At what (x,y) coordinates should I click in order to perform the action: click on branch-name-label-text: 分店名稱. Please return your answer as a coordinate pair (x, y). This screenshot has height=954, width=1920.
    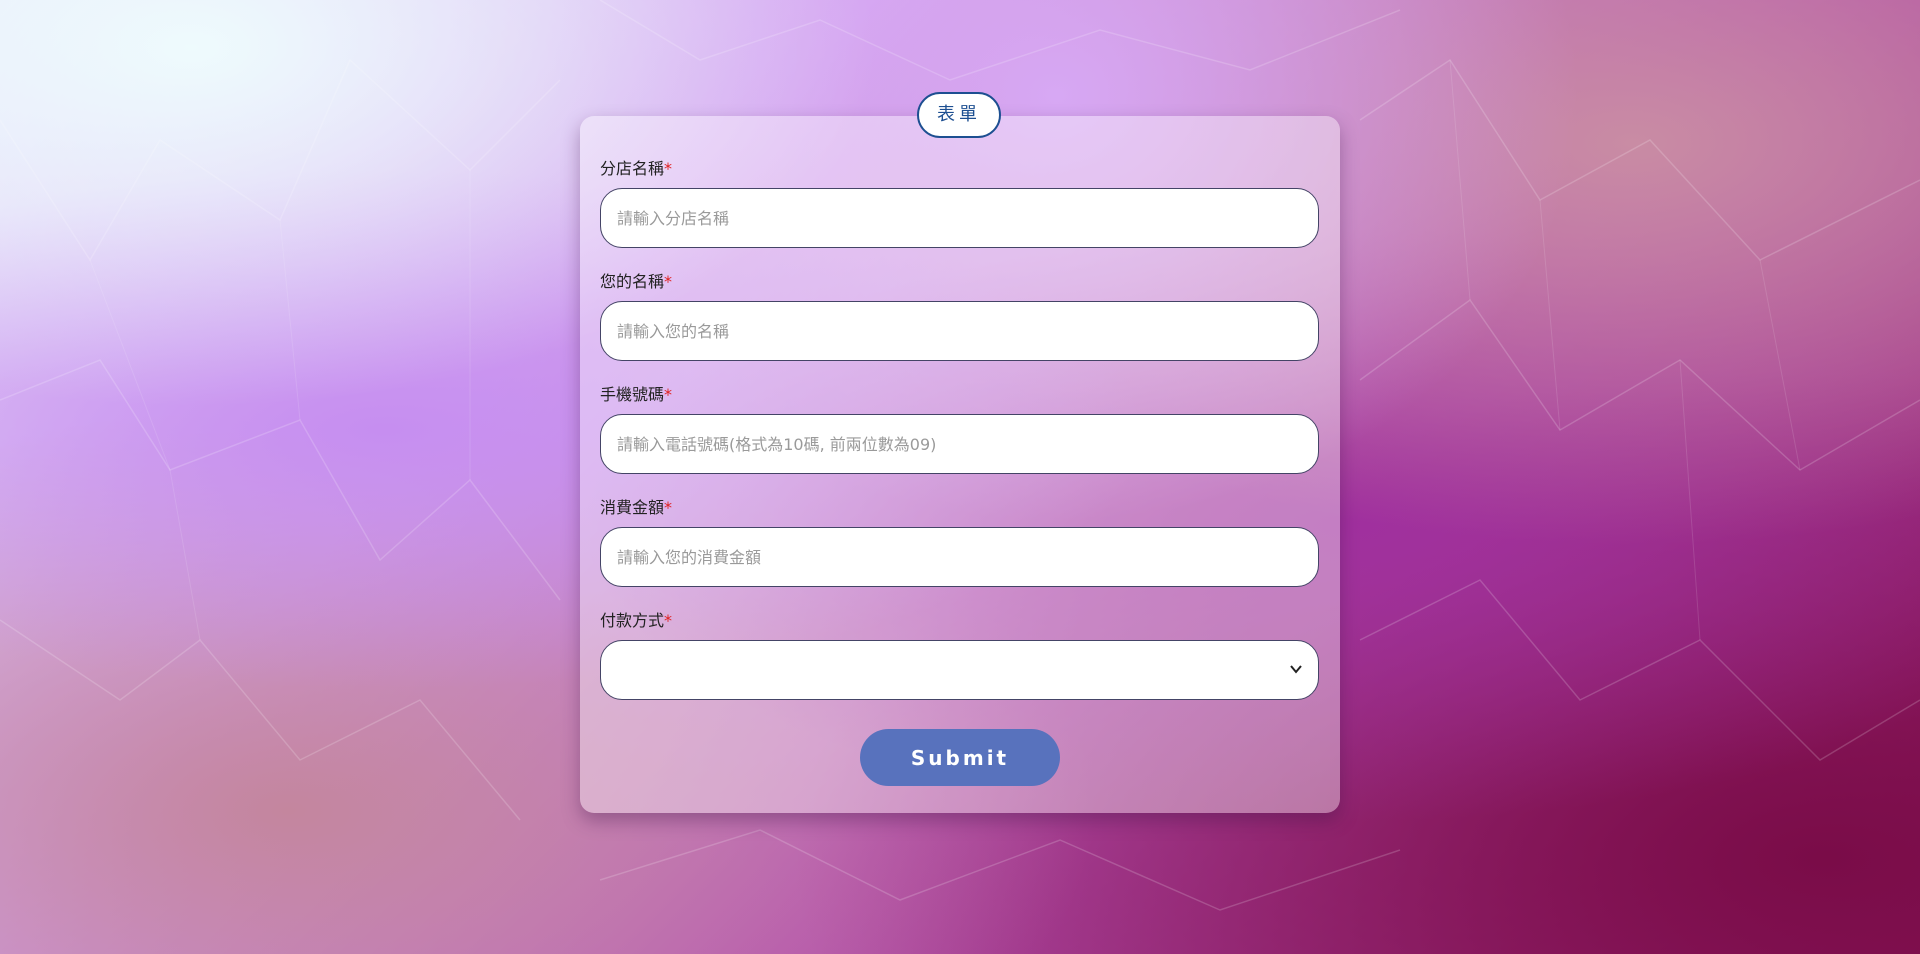
    Looking at the image, I should click on (632, 168).